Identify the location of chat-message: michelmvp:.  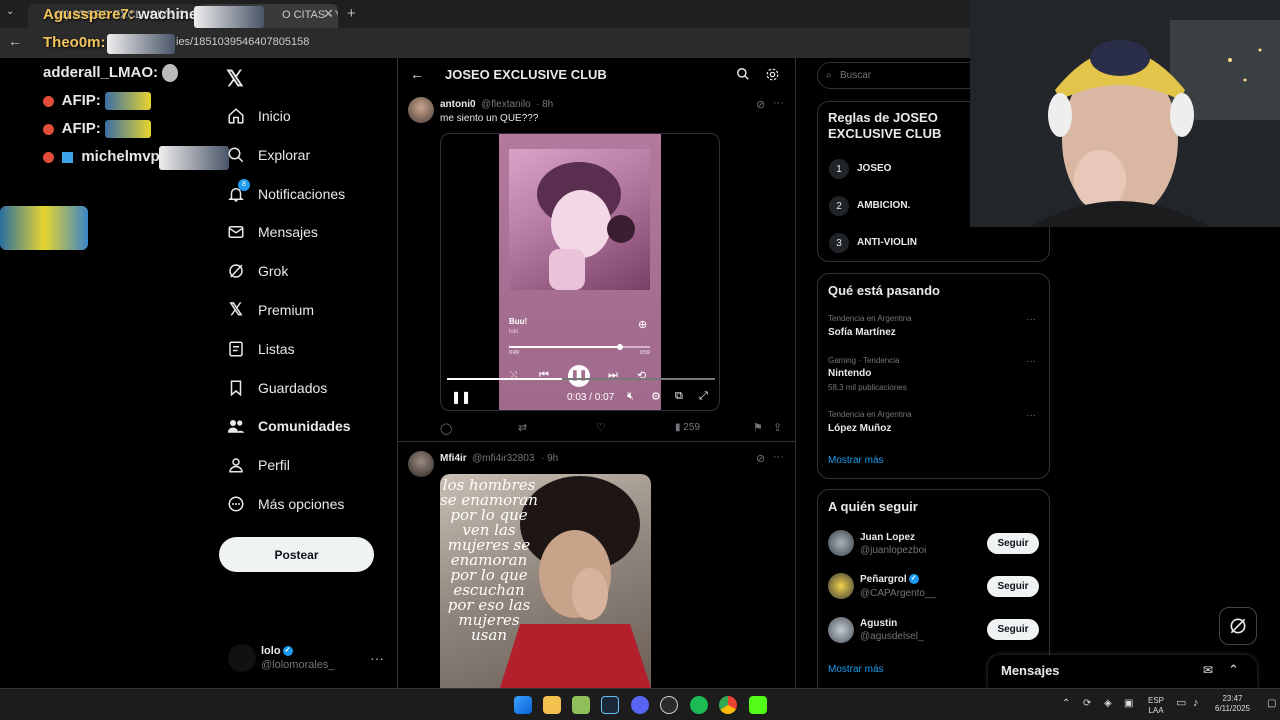
(104, 156).